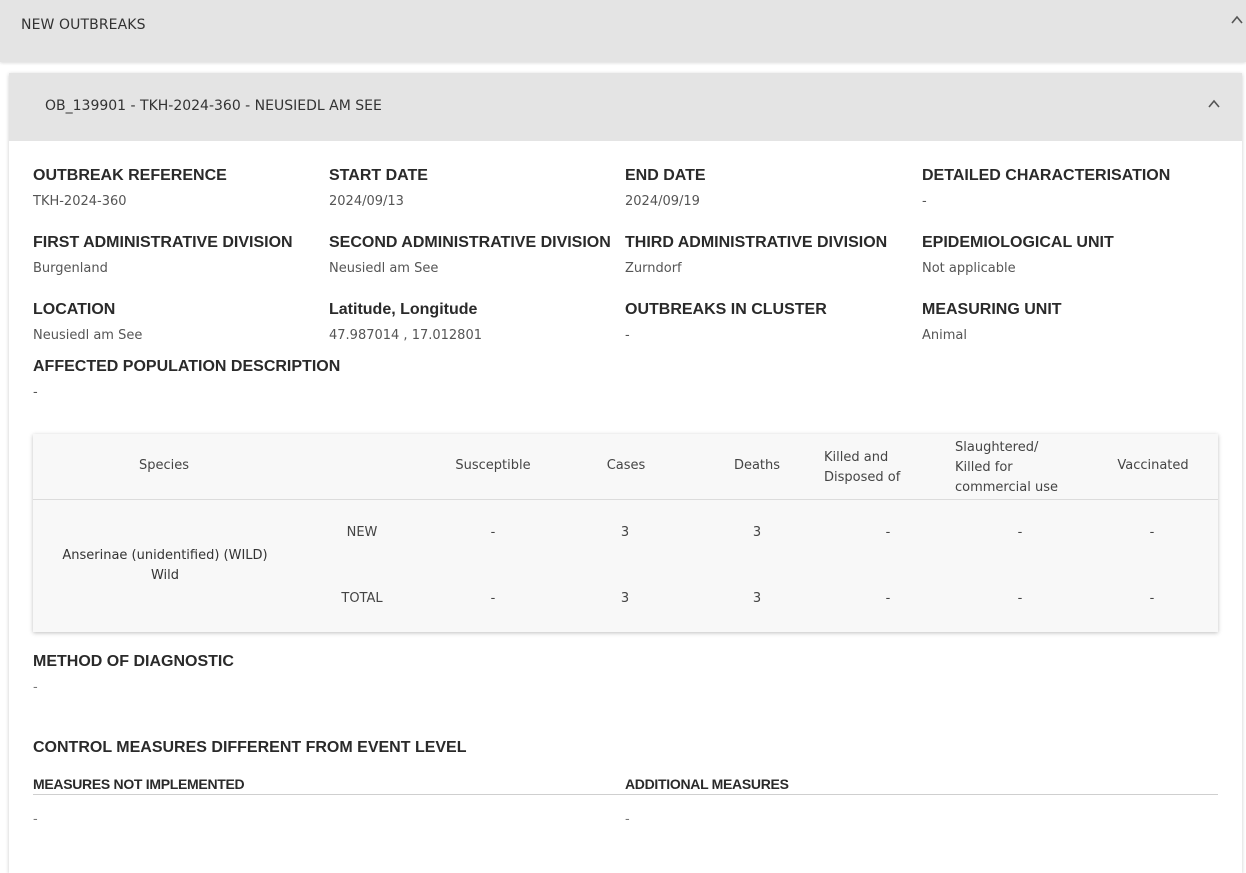 The height and width of the screenshot is (873, 1246). Describe the element at coordinates (139, 784) in the screenshot. I see `measures-not-implemented-label: MEASURES NOT IMPLEMENTED` at that location.